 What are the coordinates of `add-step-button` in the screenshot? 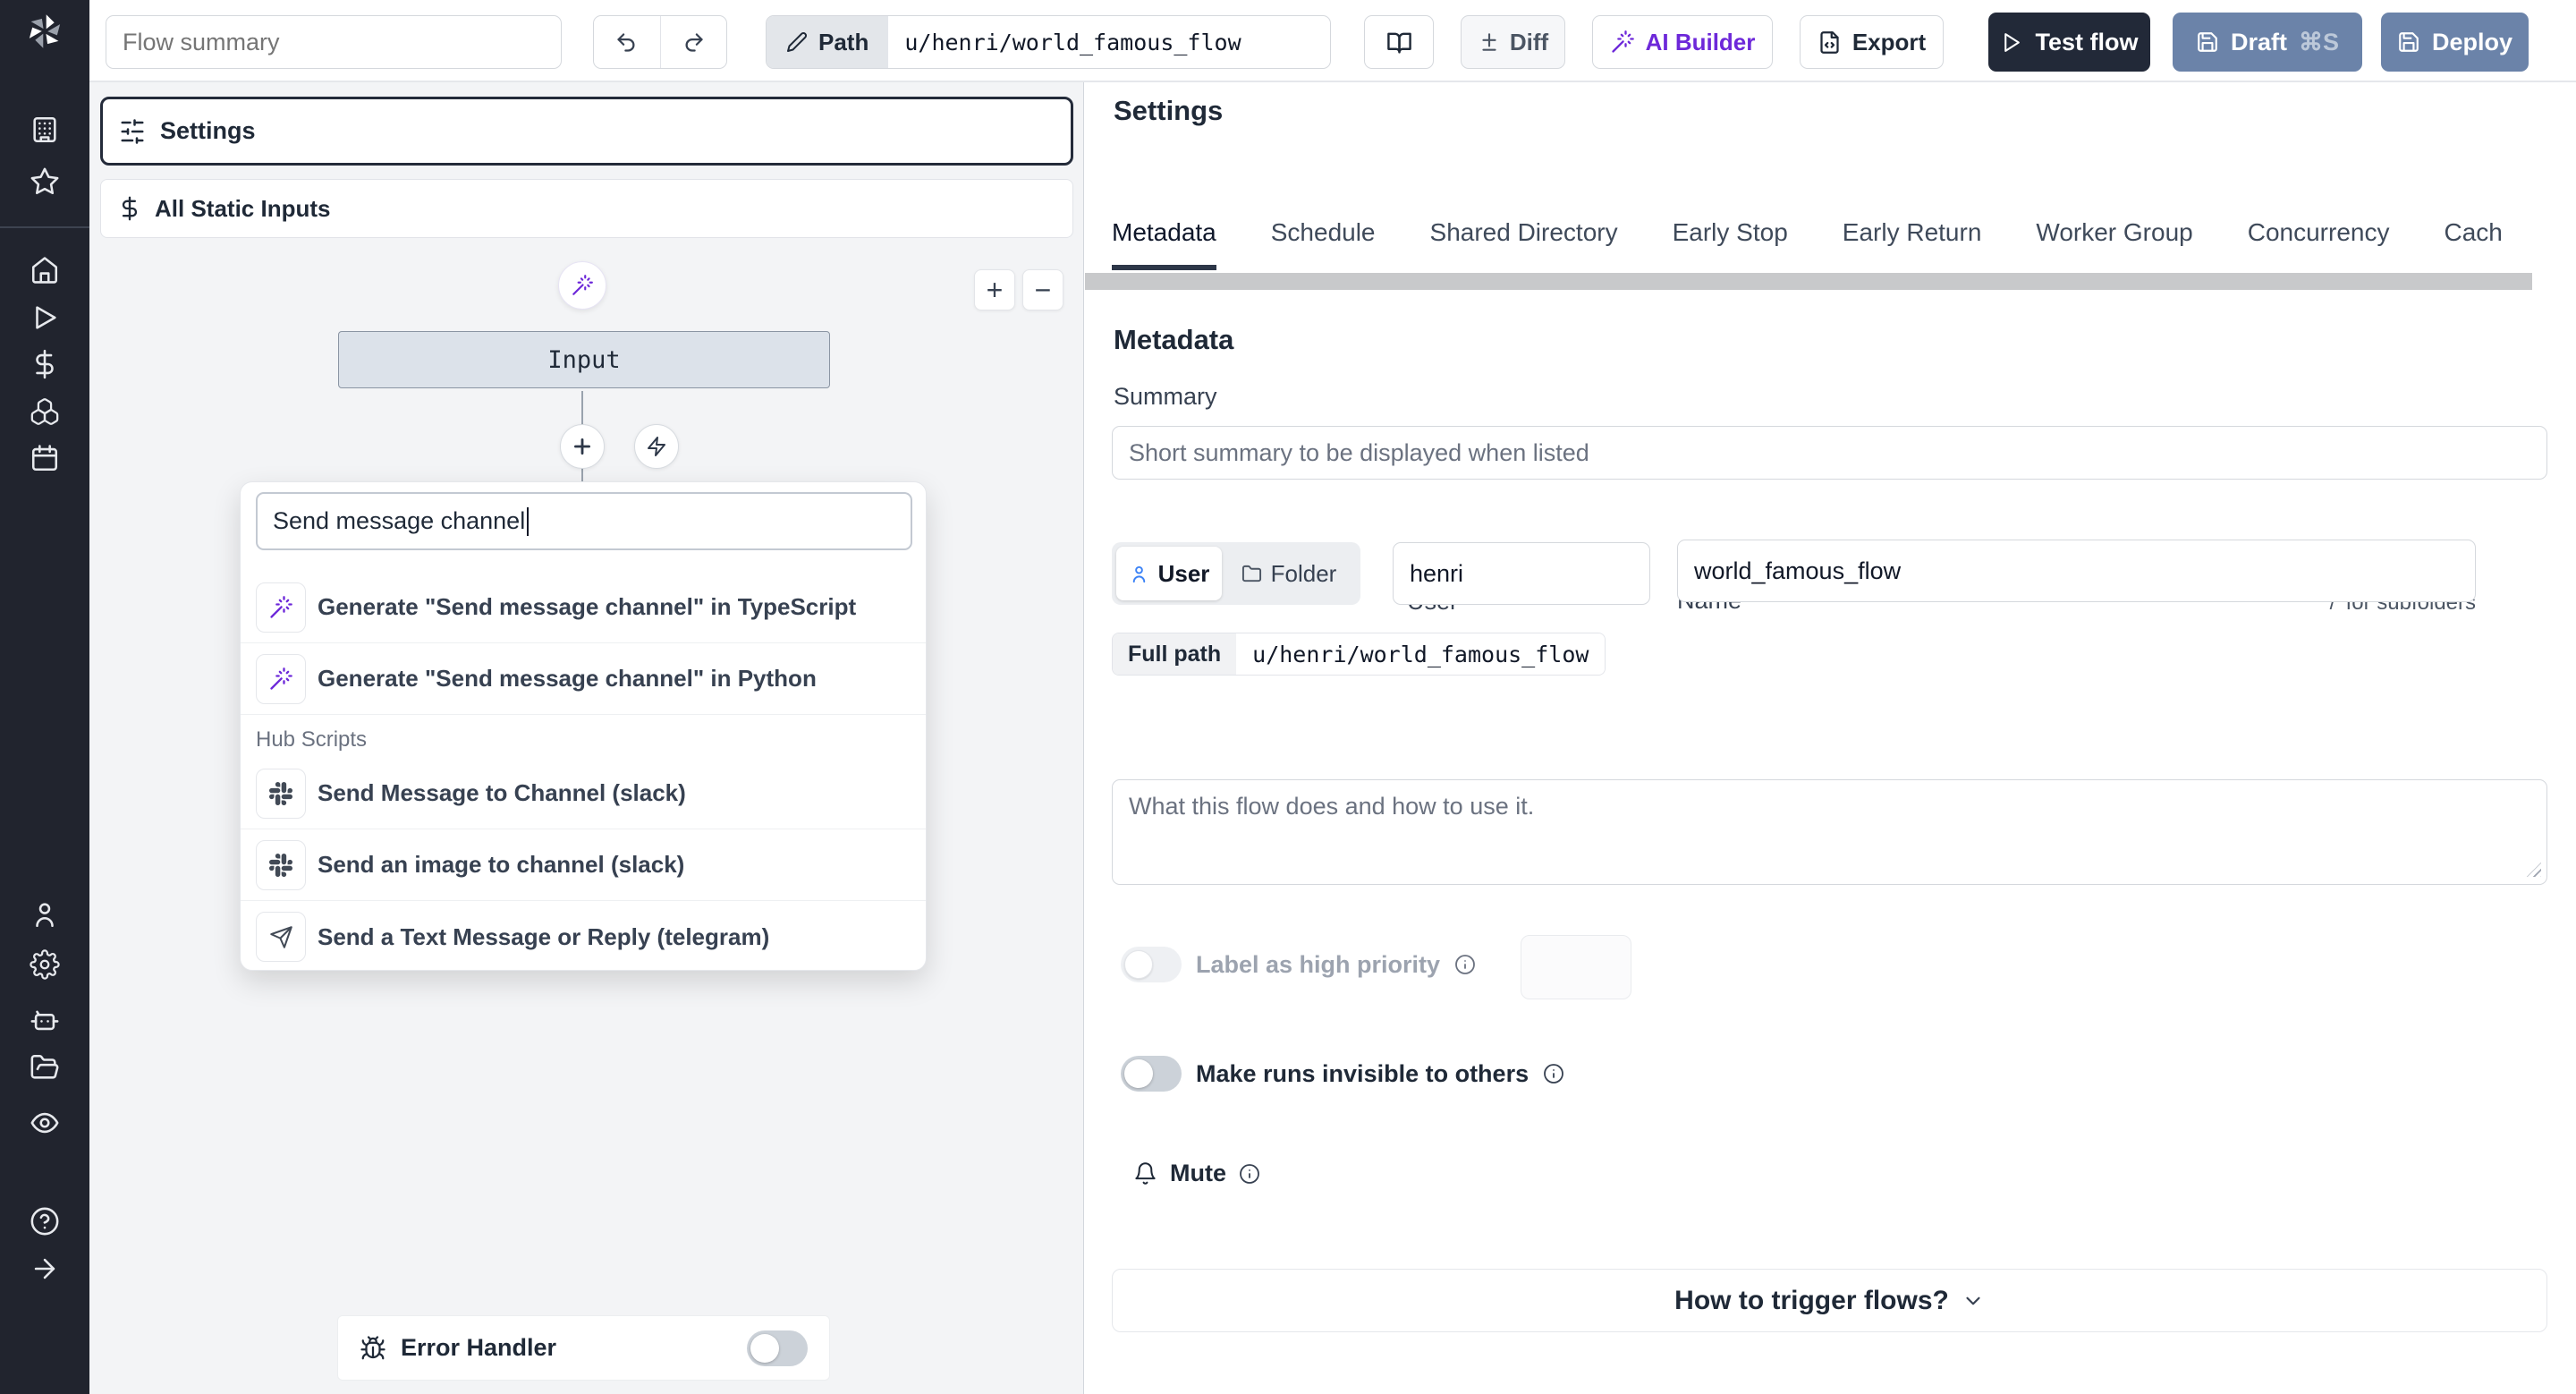 It's located at (582, 447).